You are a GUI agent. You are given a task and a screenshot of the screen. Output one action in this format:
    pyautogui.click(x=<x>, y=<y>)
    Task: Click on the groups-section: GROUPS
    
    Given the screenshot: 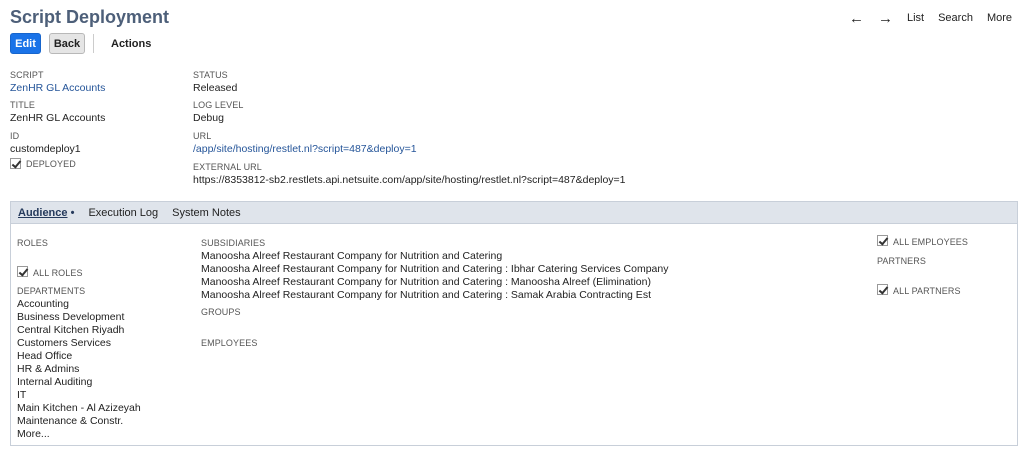 What is the action you would take?
    pyautogui.click(x=221, y=312)
    